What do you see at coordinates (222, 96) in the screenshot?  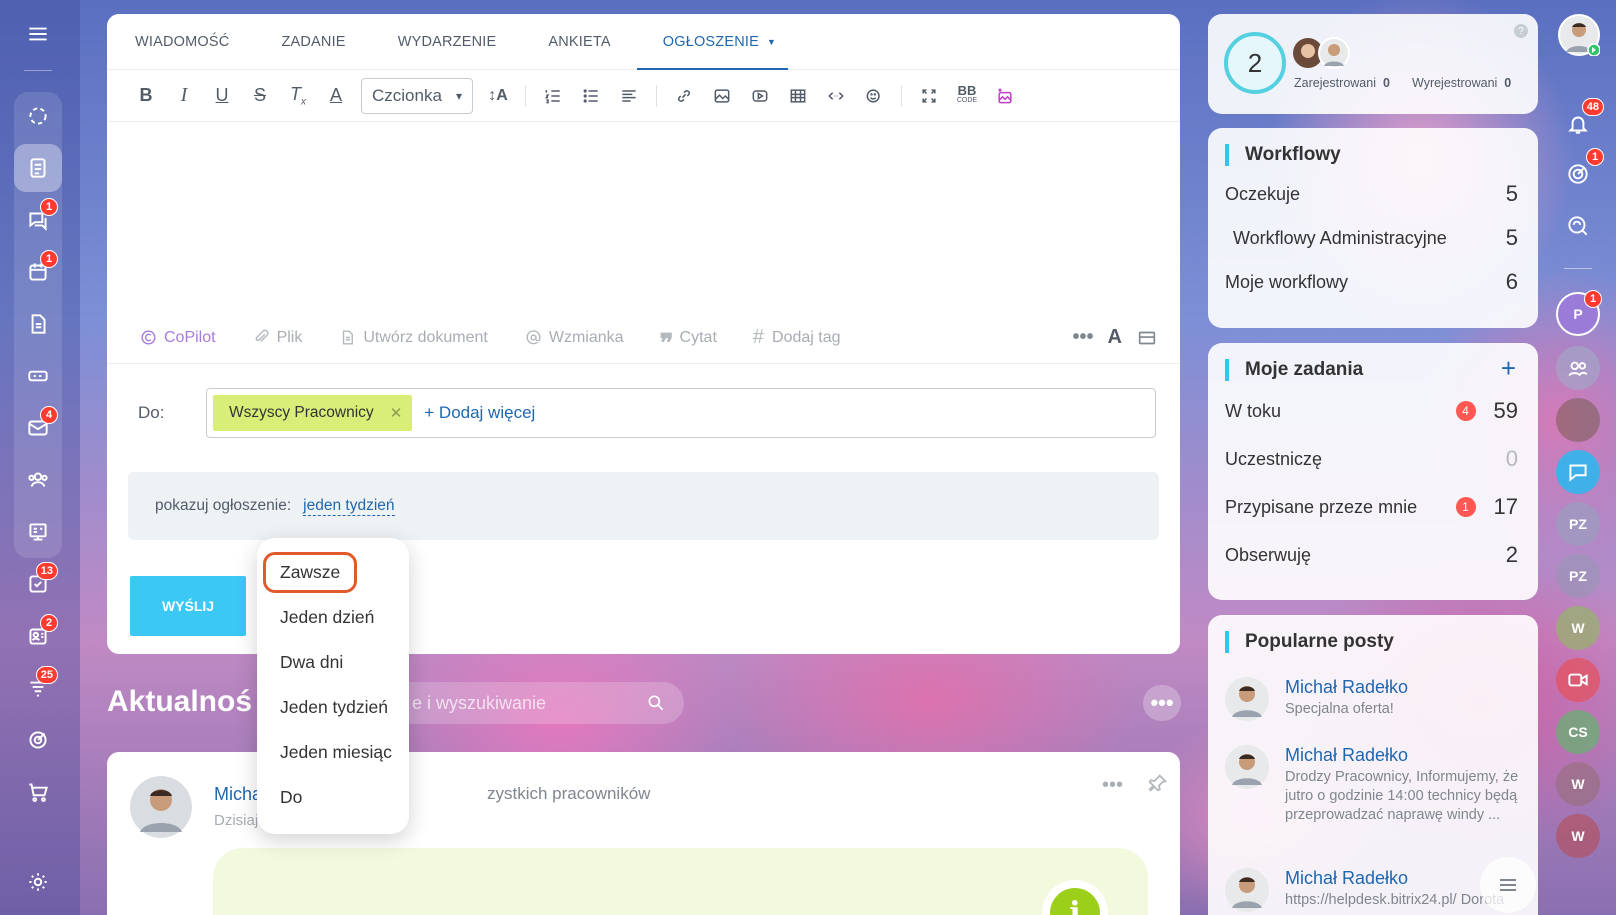 I see `underline-button: U` at bounding box center [222, 96].